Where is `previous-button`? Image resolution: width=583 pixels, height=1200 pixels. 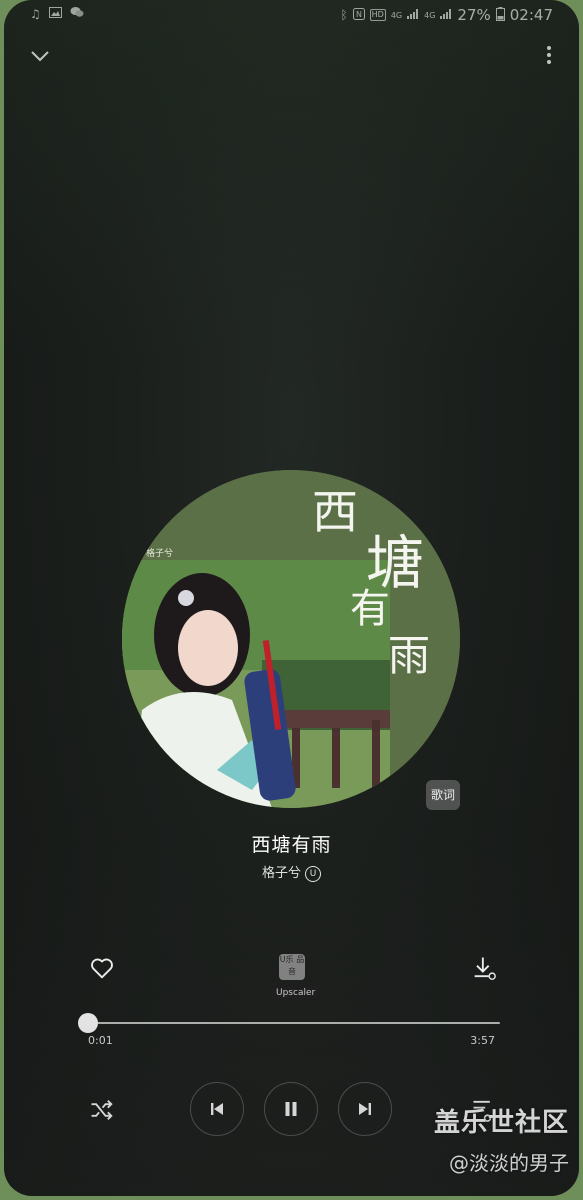 previous-button is located at coordinates (217, 1109).